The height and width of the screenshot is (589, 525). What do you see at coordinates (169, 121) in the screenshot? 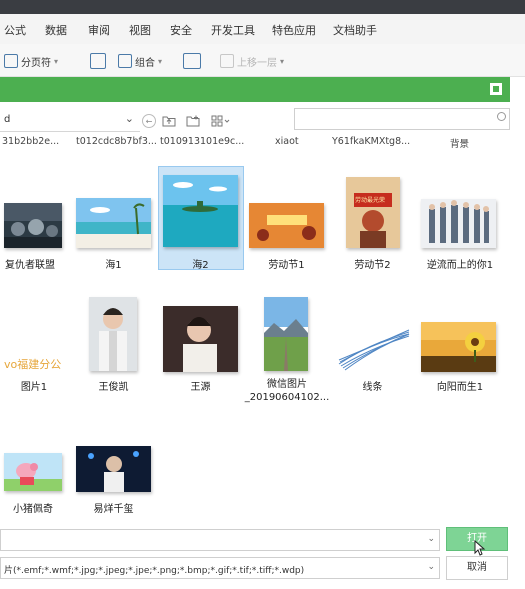
I see `up-folder-icon` at bounding box center [169, 121].